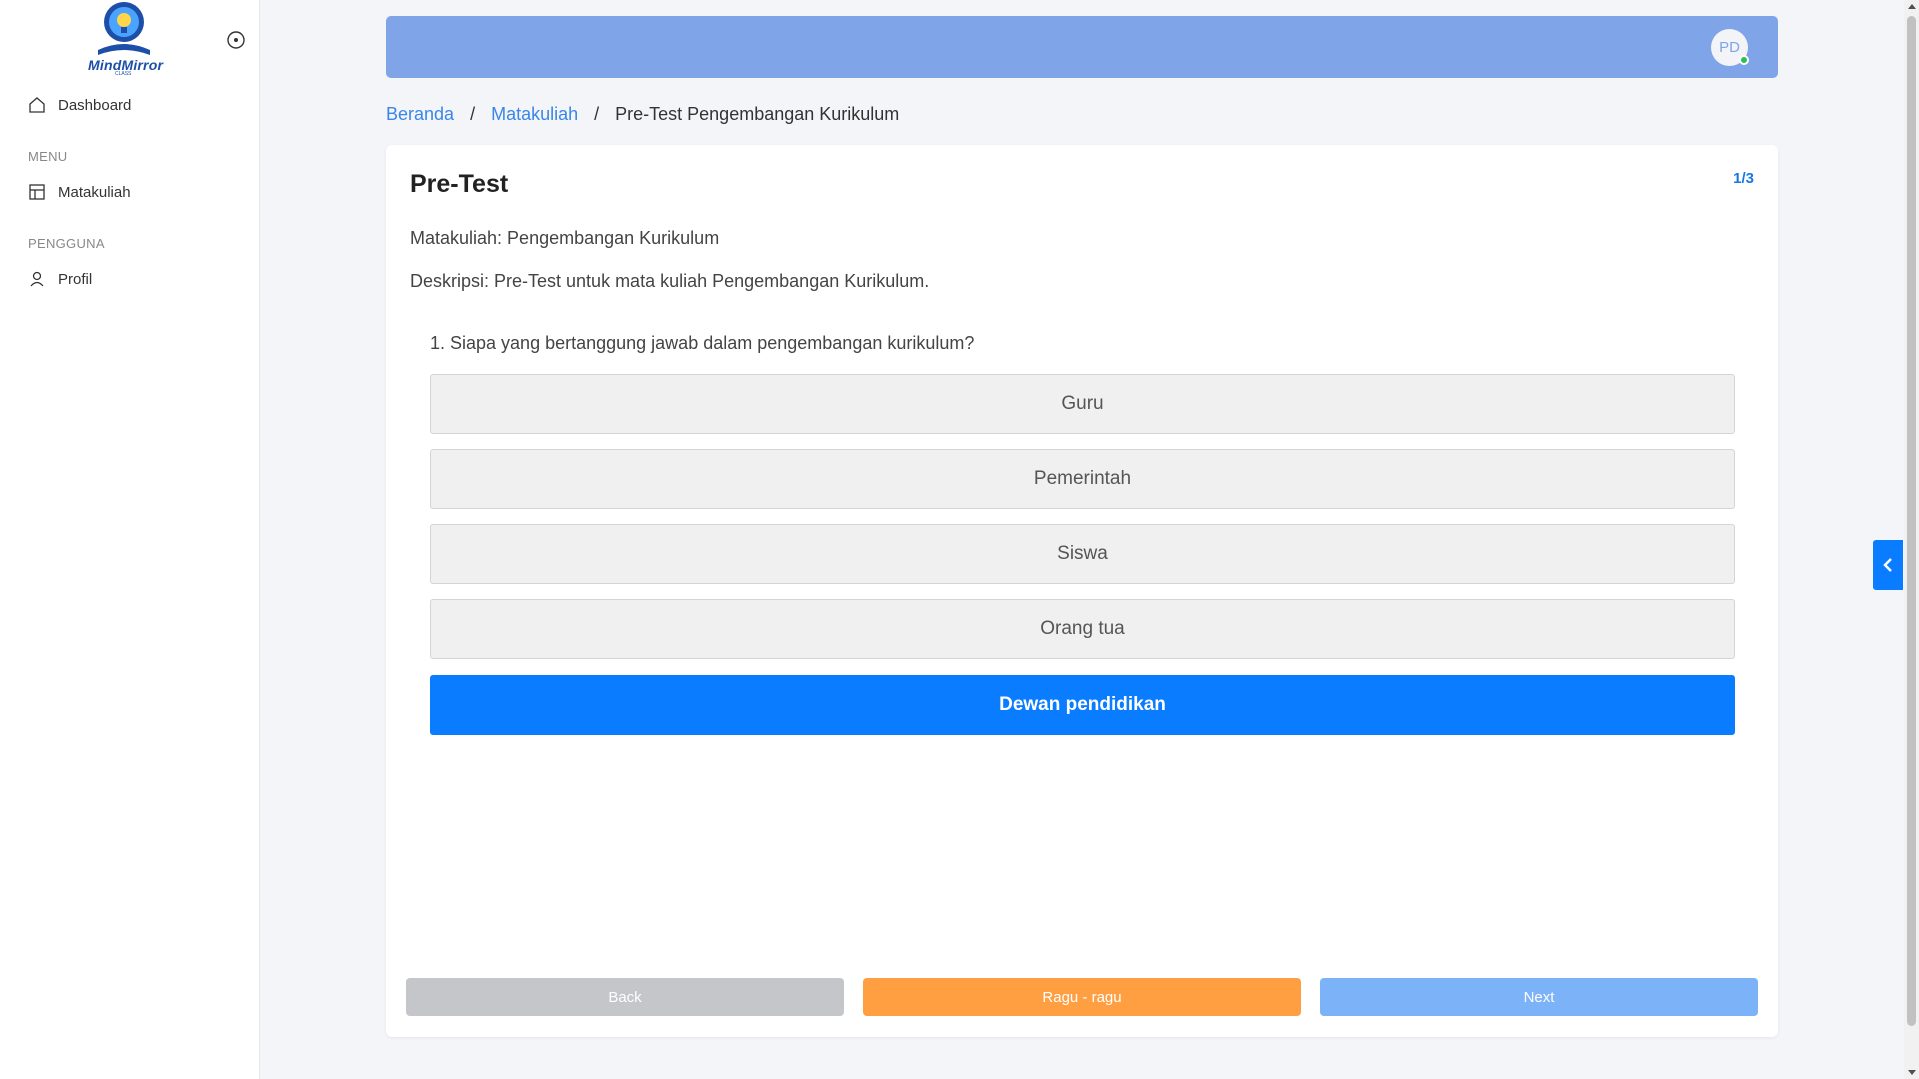  I want to click on question-counter: 1/3, so click(1743, 178).